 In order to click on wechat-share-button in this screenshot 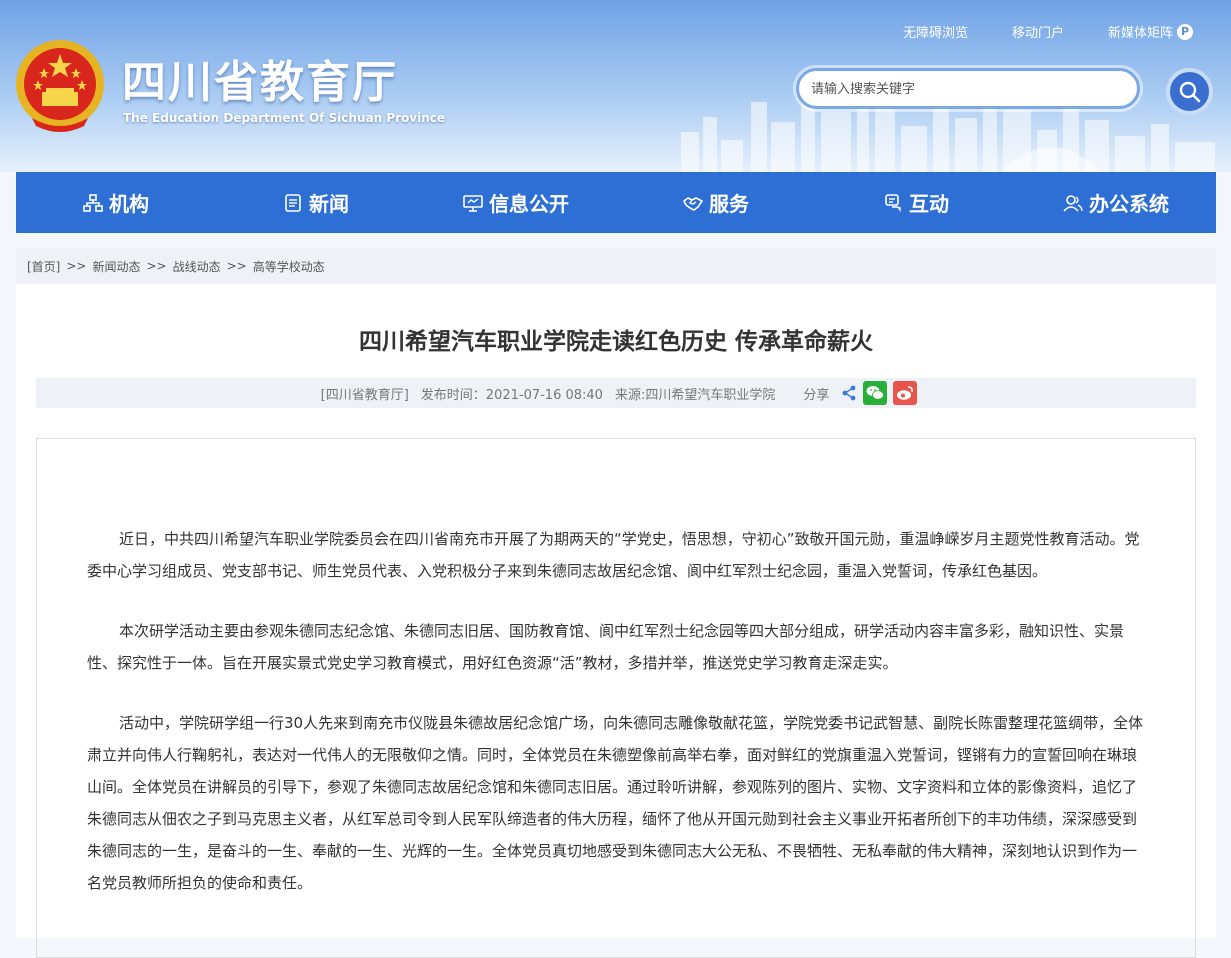, I will do `click(875, 393)`.